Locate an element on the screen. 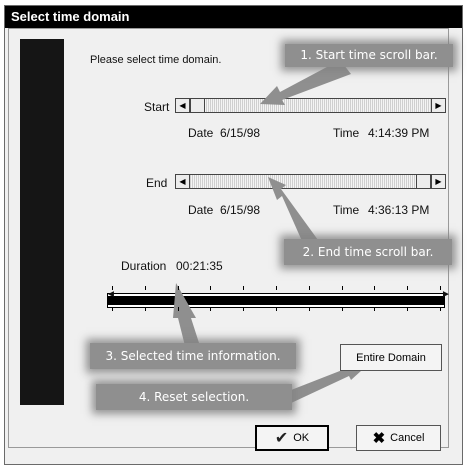 The image size is (467, 468). entire-domain-label: Entire Domain is located at coordinates (391, 357).